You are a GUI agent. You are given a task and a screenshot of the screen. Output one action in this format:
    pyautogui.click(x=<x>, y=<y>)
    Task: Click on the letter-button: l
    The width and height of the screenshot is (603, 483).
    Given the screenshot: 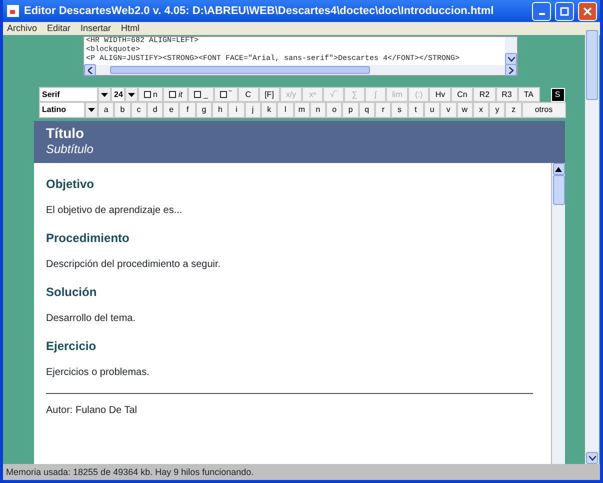 What is the action you would take?
    pyautogui.click(x=285, y=110)
    